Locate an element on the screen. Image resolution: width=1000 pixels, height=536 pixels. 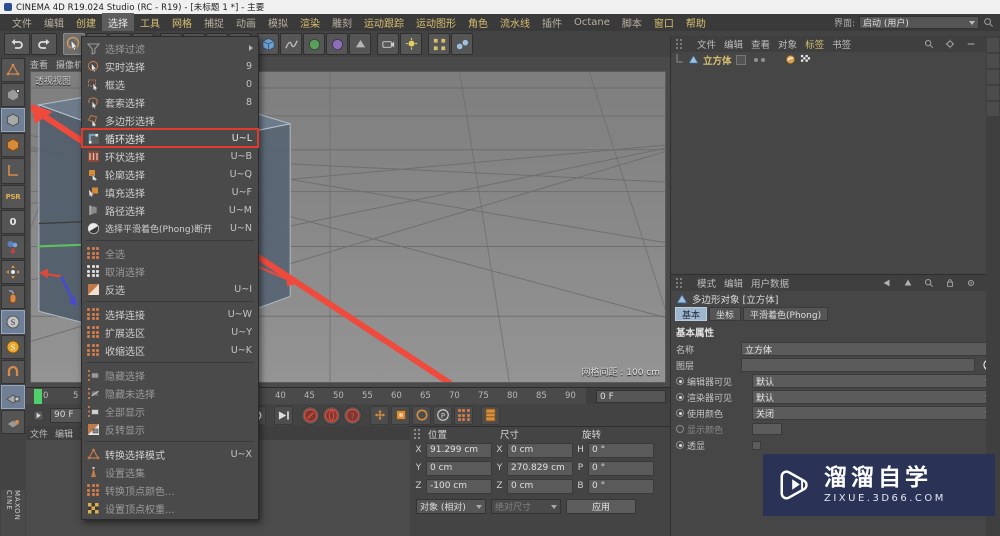
menu-item-invert-visibility: 反转显示 is located at coordinates (170, 429).